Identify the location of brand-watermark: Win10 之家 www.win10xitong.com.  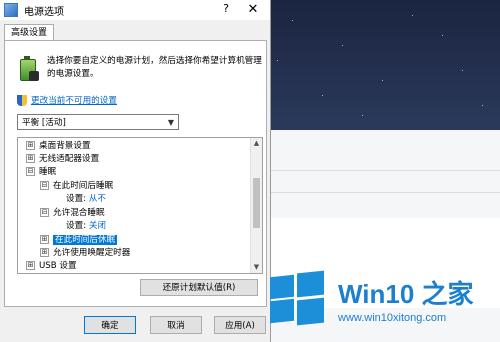
(383, 302).